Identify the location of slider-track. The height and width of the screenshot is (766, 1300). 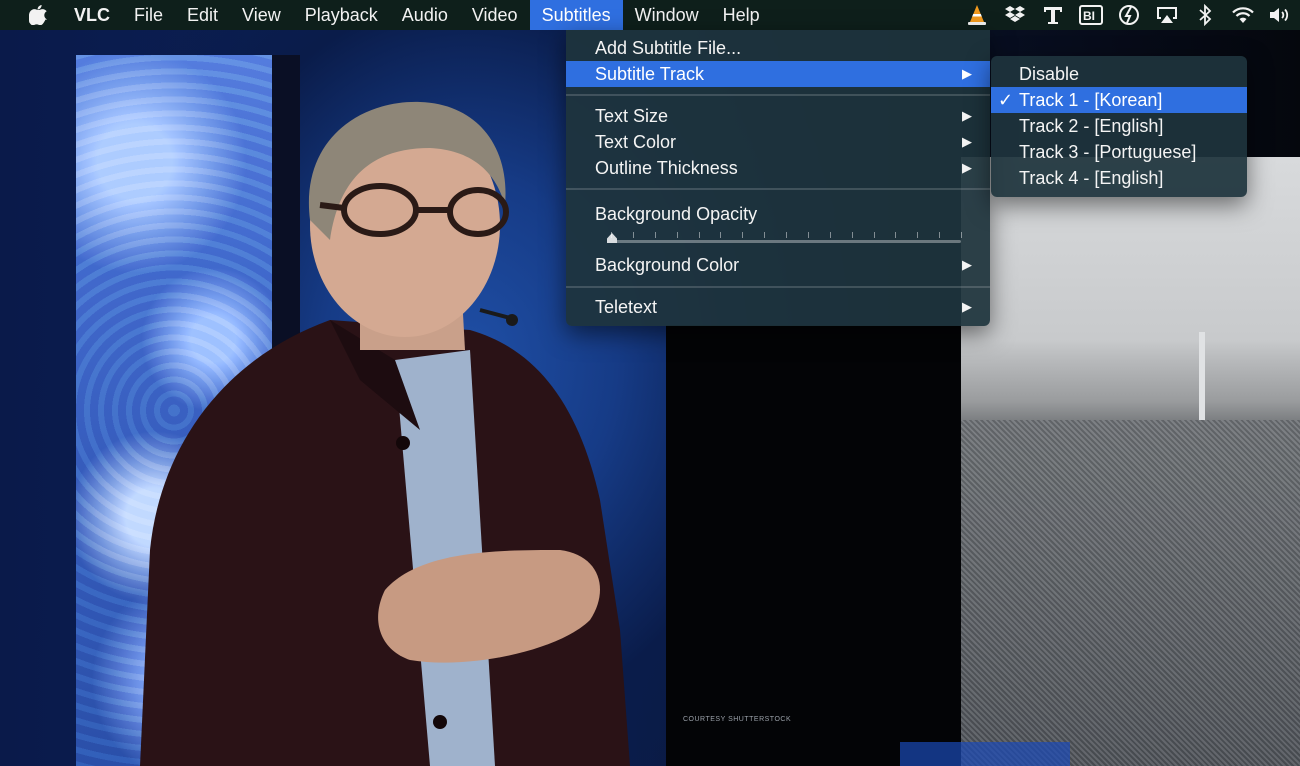
(786, 241).